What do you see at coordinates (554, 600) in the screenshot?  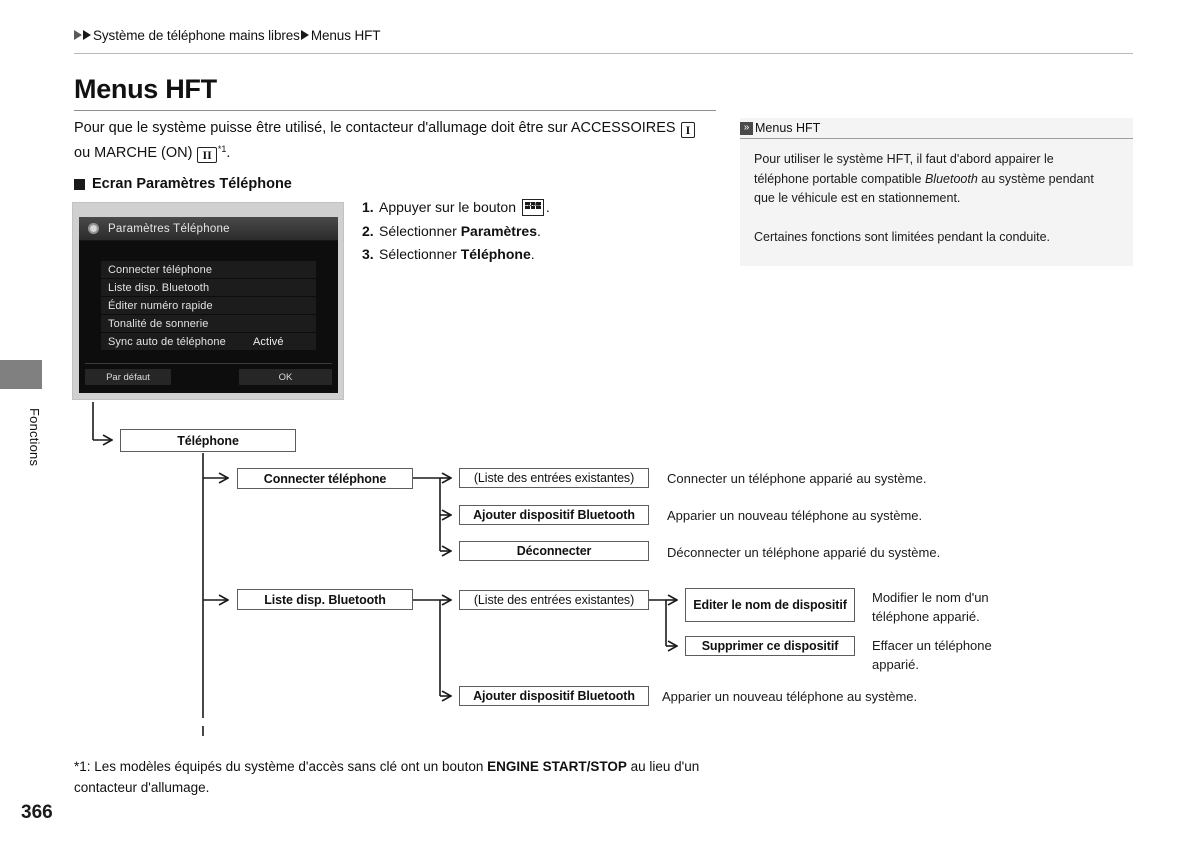 I see `flow-node-liste-entrees-2: (Liste des entrées existantes)` at bounding box center [554, 600].